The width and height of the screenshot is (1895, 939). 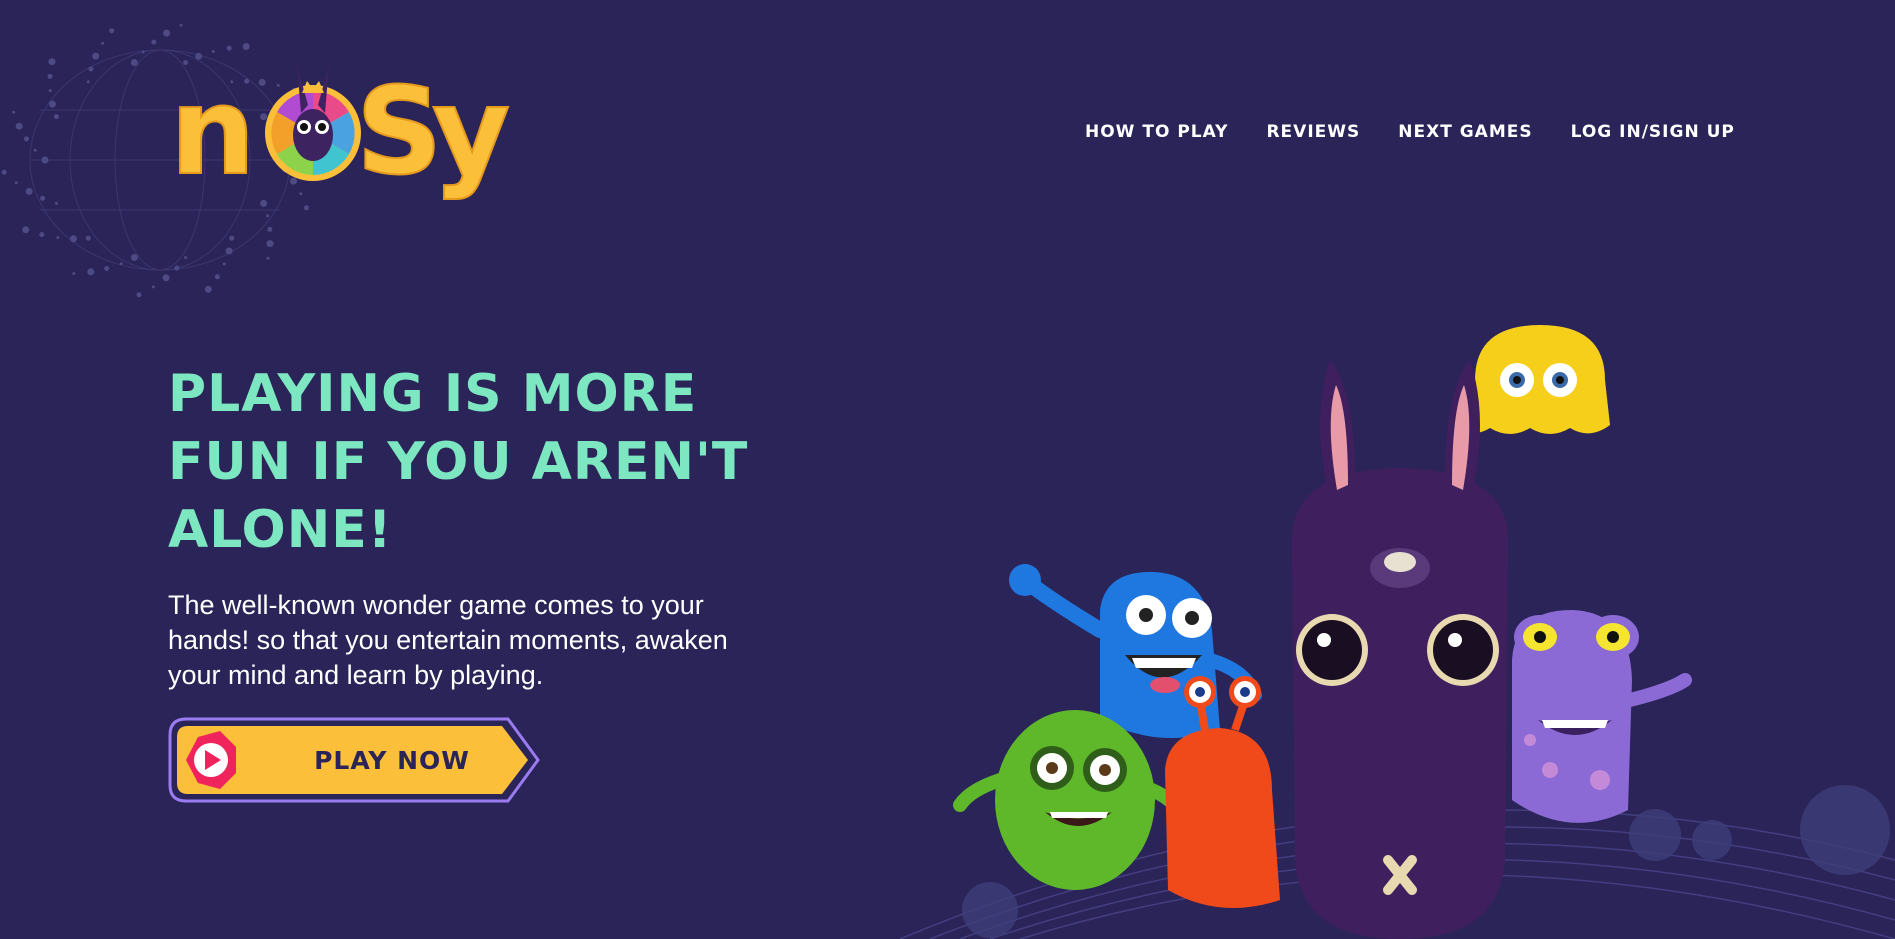 I want to click on logo-letter-s: S, so click(x=399, y=132).